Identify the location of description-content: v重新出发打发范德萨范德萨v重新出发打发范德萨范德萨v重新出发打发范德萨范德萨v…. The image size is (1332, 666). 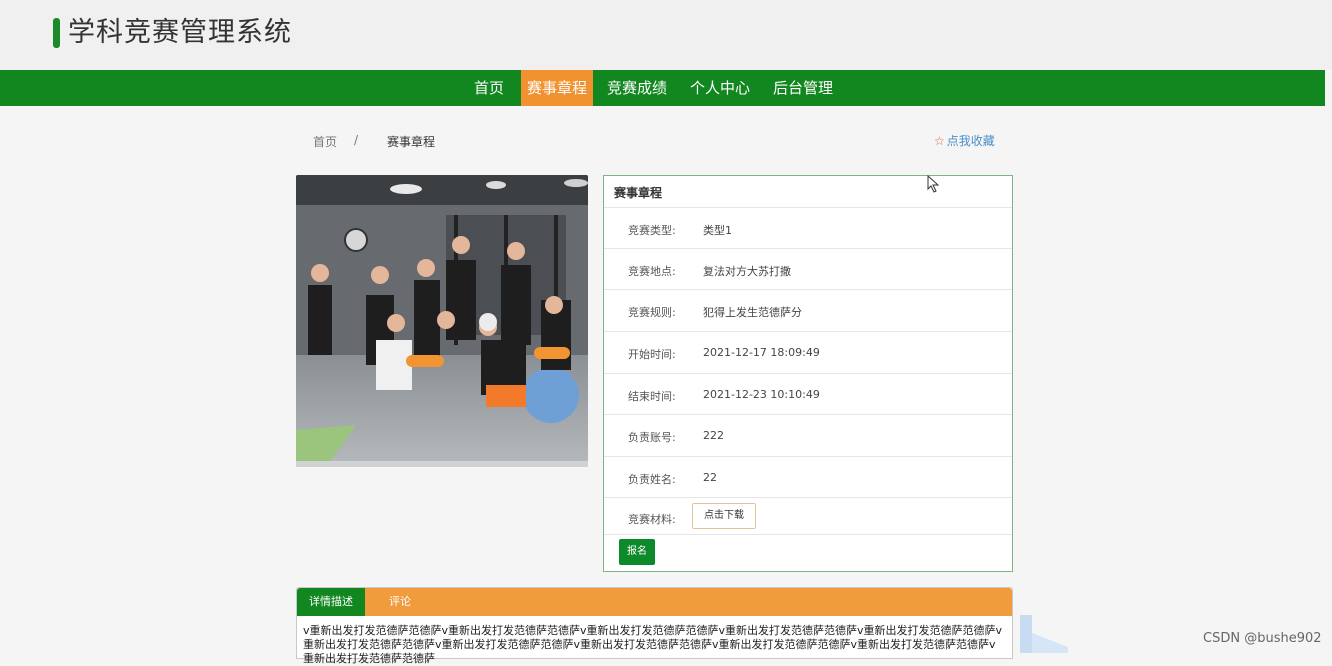
(653, 644).